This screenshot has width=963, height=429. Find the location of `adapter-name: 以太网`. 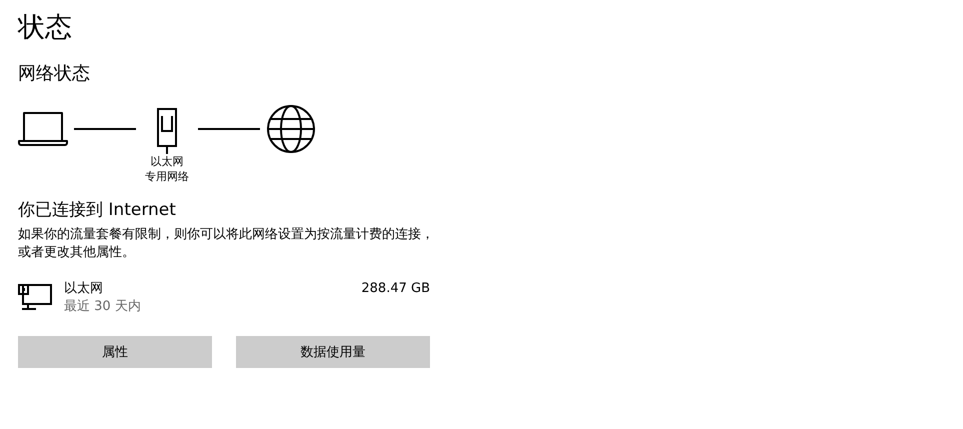

adapter-name: 以太网 is located at coordinates (84, 289).